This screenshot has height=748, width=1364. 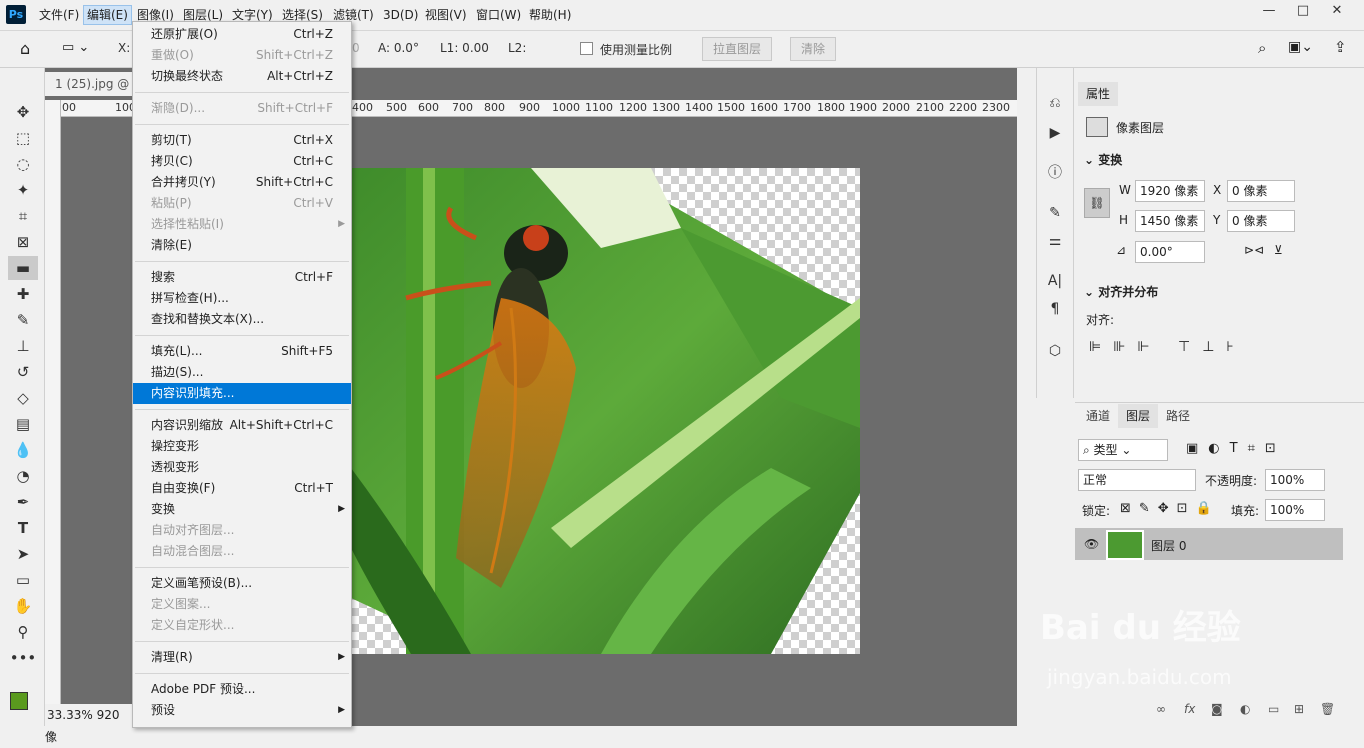 What do you see at coordinates (23, 632) in the screenshot?
I see `zoom-tool-icon: ⚲` at bounding box center [23, 632].